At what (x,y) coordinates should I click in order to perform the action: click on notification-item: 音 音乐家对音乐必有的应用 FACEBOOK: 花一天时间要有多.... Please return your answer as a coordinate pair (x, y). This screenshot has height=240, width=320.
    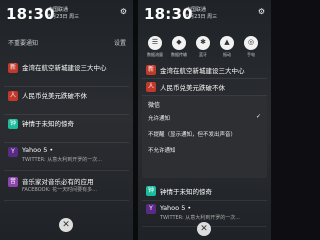
    Looking at the image, I should click on (66, 186).